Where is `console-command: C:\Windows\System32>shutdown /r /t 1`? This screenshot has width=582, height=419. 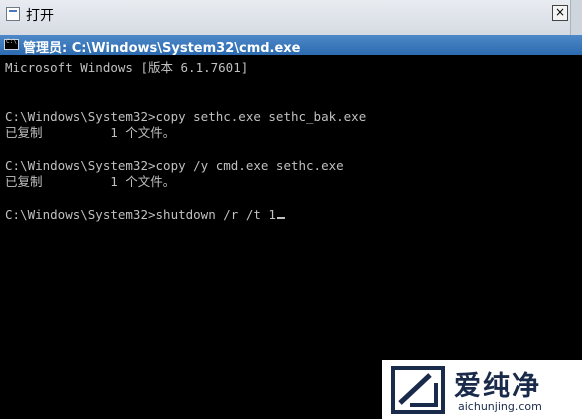
console-command: C:\Windows\System32>shutdown /r /t 1 is located at coordinates (140, 214).